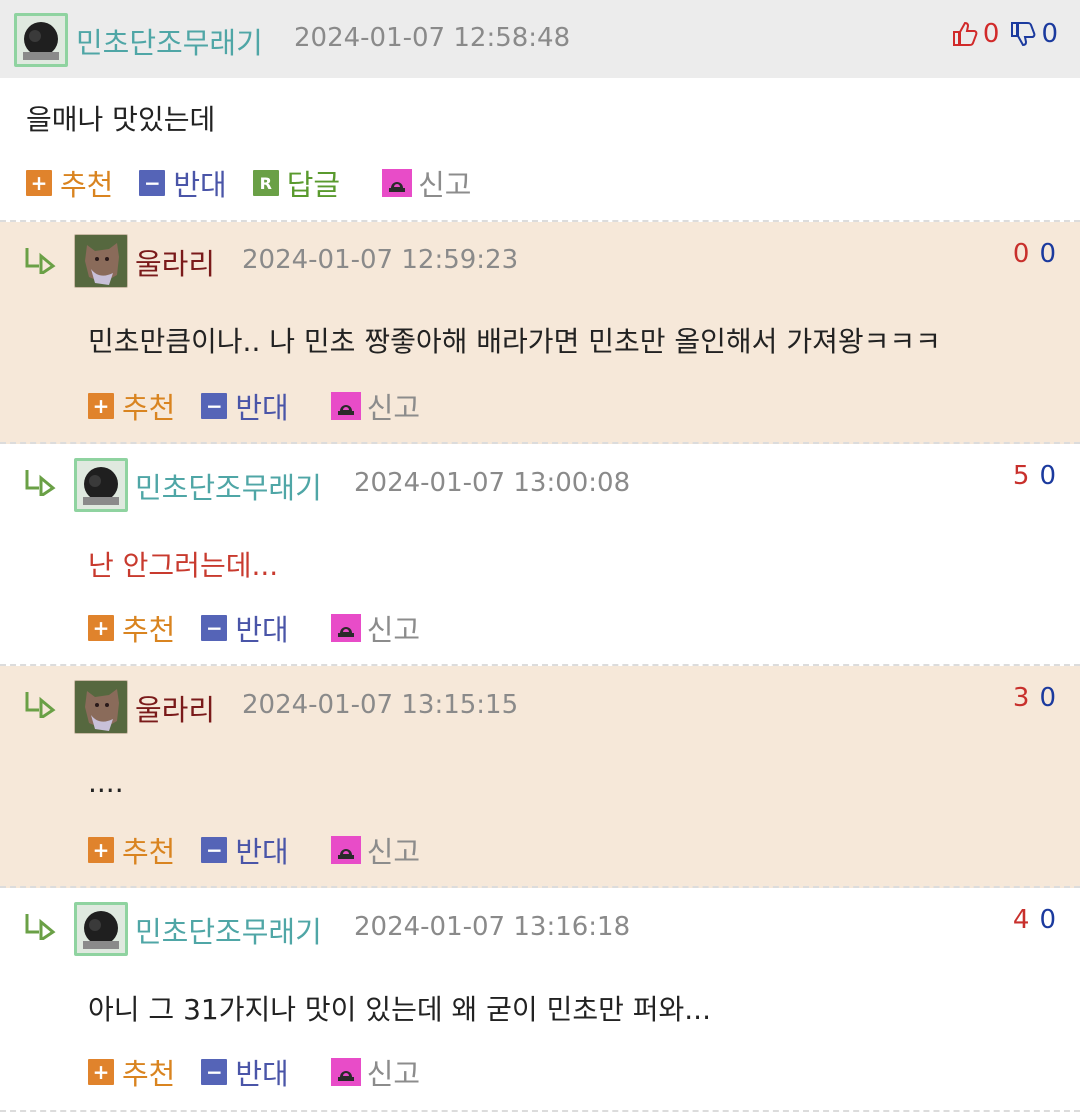 The height and width of the screenshot is (1116, 1080). Describe the element at coordinates (1021, 920) in the screenshot. I see `upvote-count: 4` at that location.